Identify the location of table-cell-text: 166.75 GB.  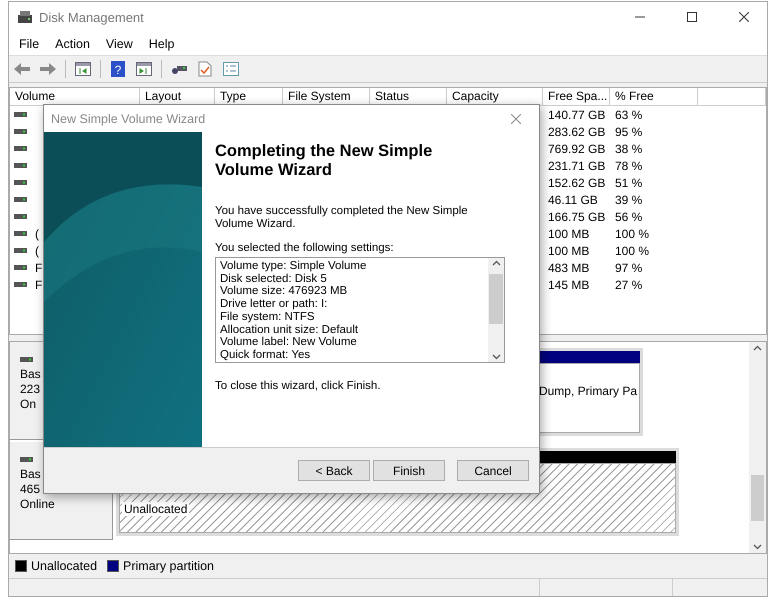
(576, 217).